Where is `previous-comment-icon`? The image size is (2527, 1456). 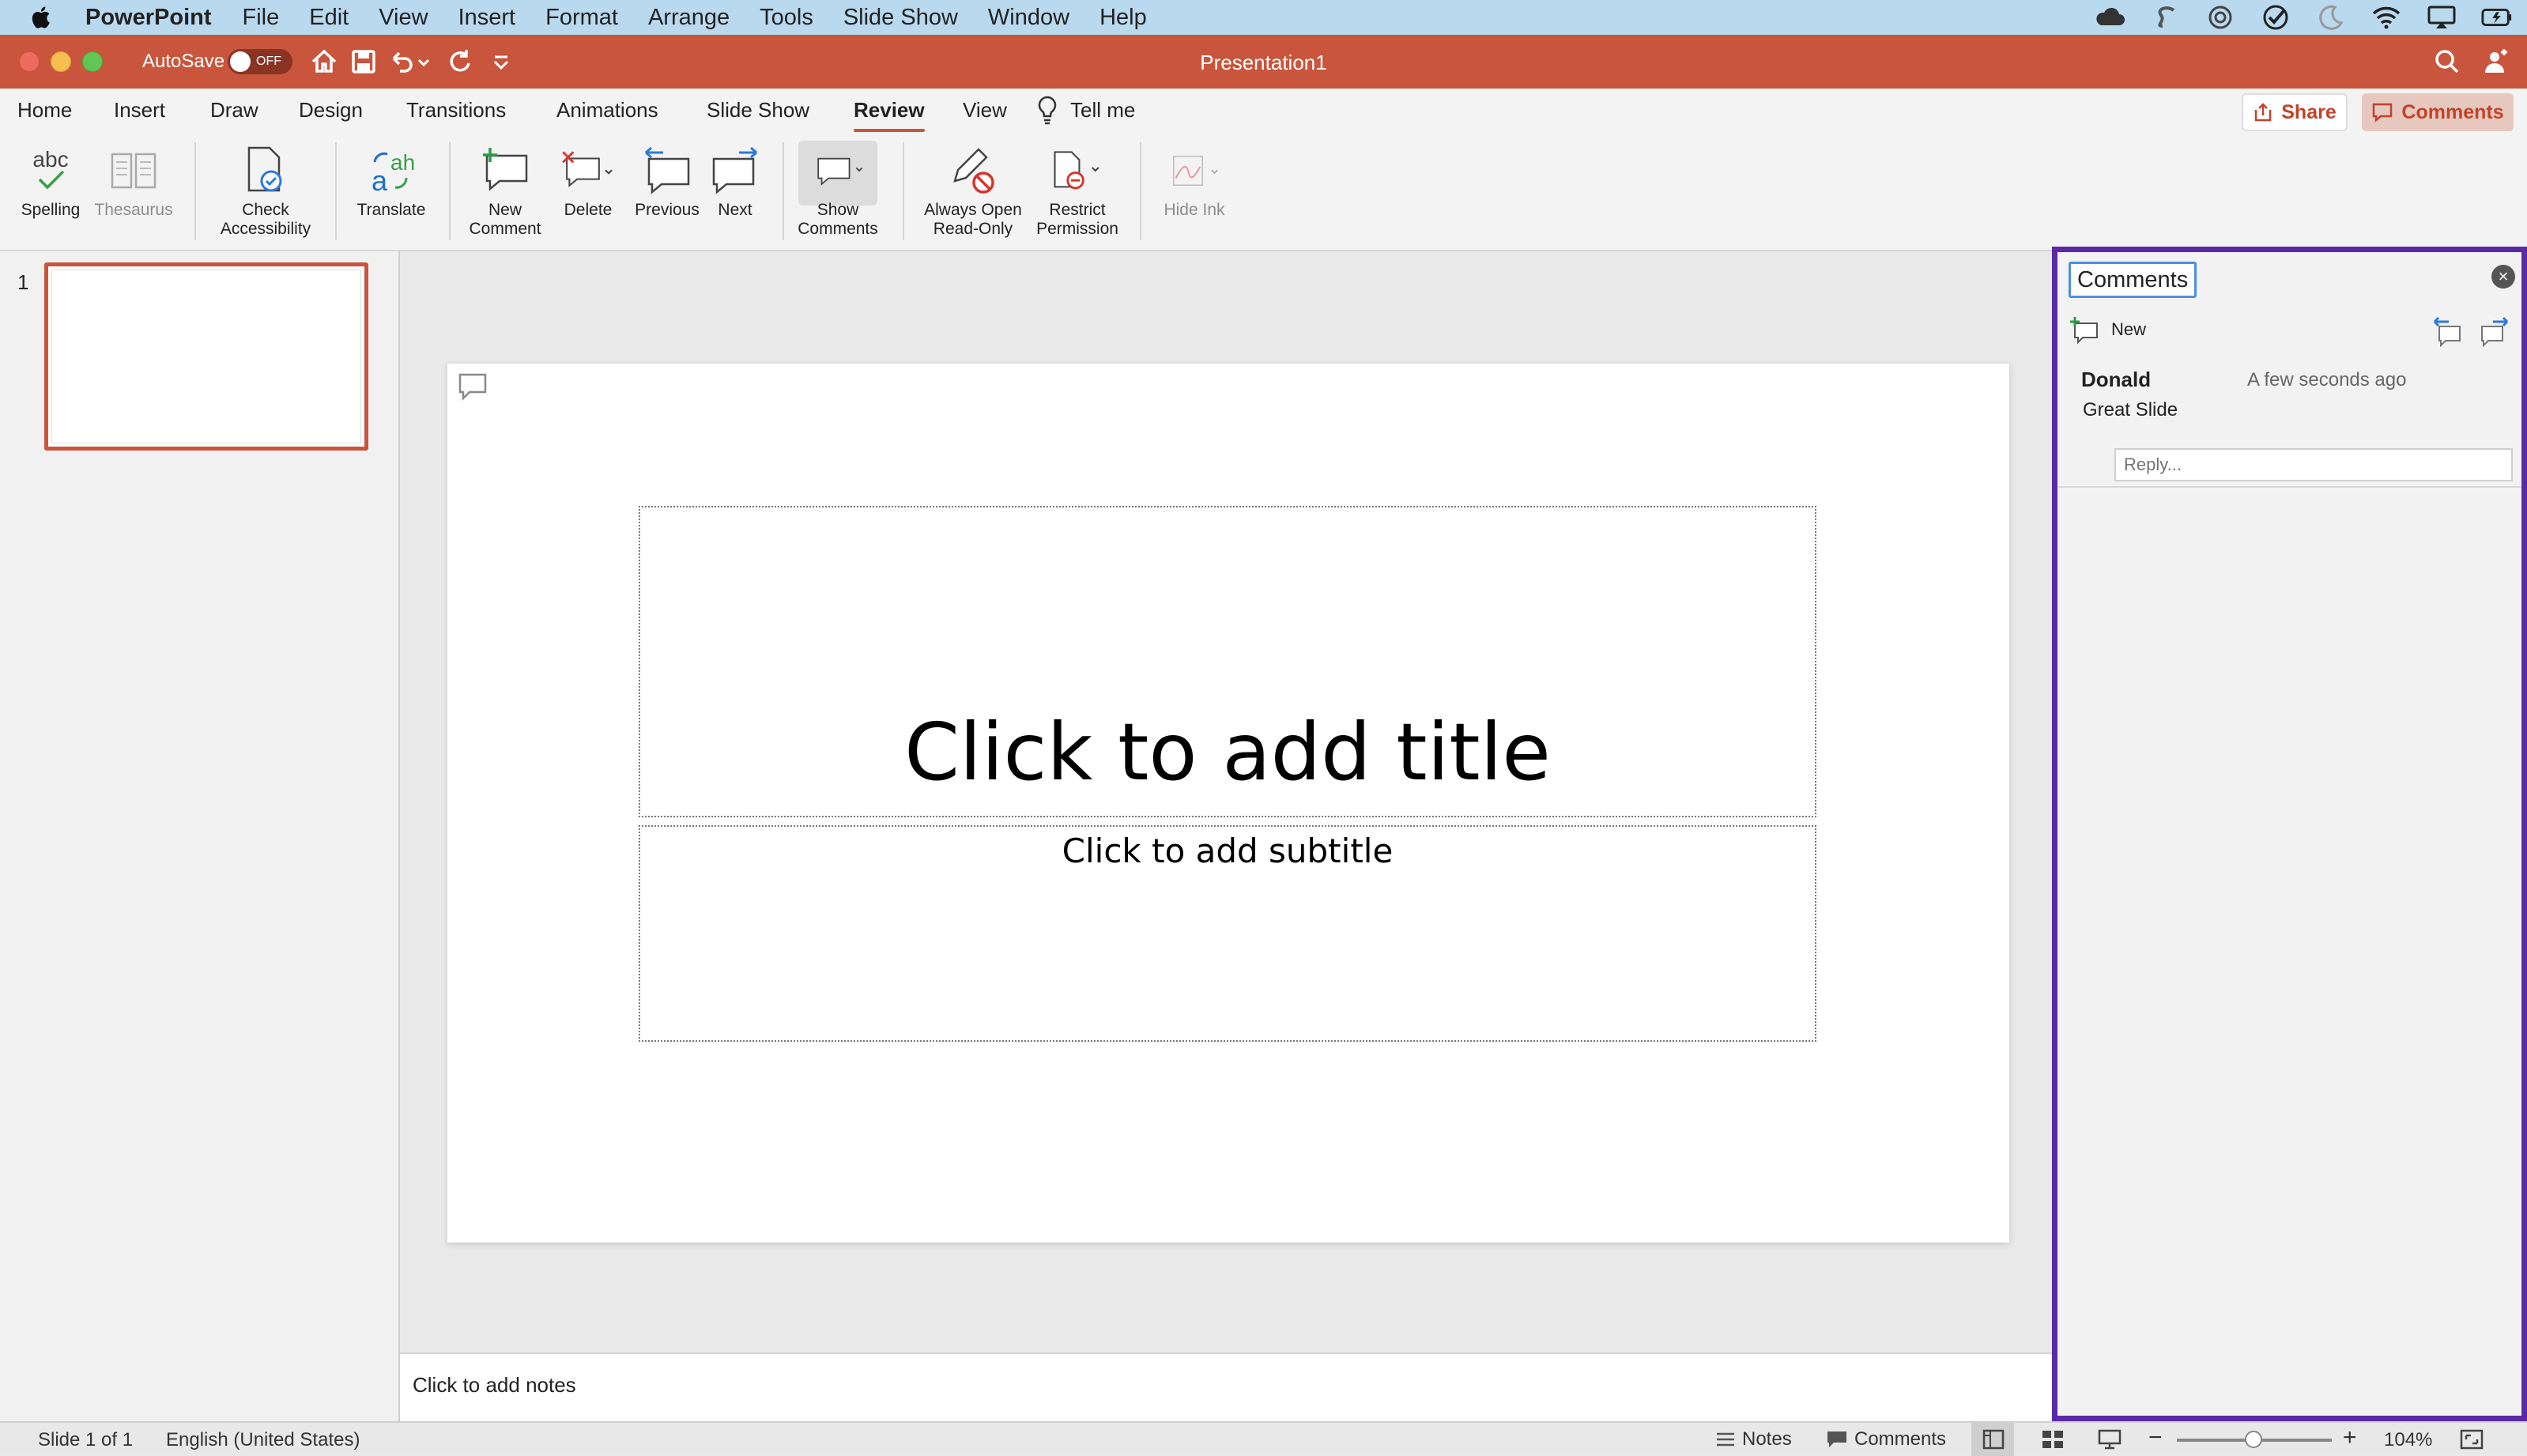
previous-comment-icon is located at coordinates (2447, 331).